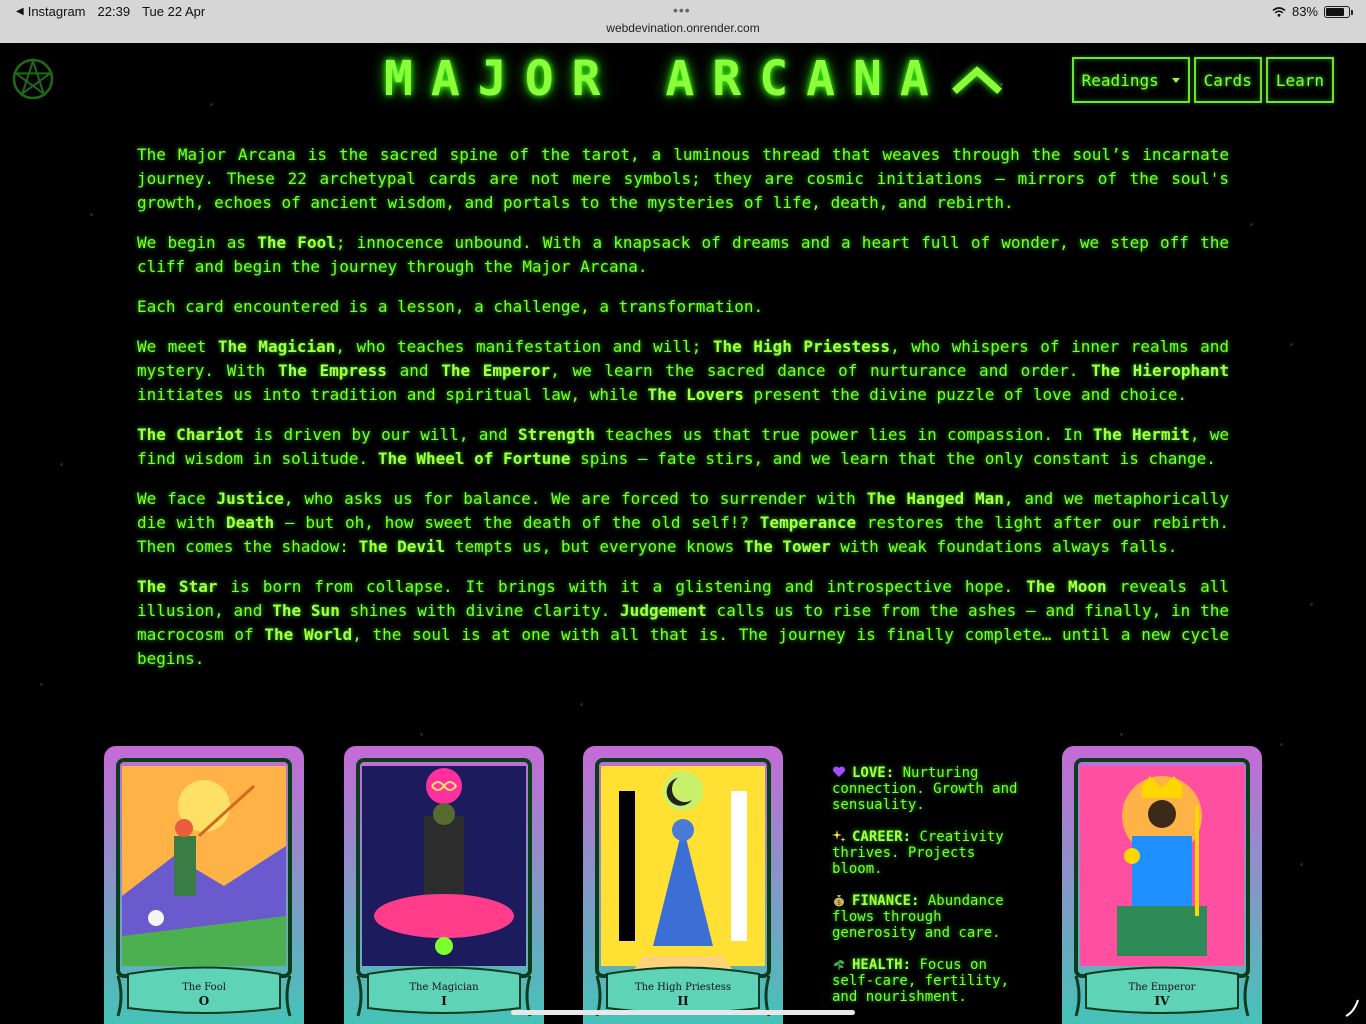 The height and width of the screenshot is (1024, 1366). I want to click on card-name-highlight: The High Priestess, so click(801, 346).